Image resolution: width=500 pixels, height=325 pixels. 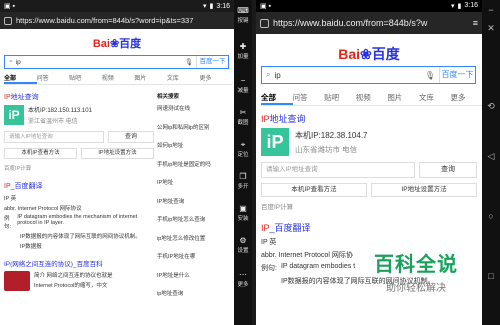 What do you see at coordinates (243, 117) in the screenshot?
I see `toolbar-screenshot: ✂ 截图` at bounding box center [243, 117].